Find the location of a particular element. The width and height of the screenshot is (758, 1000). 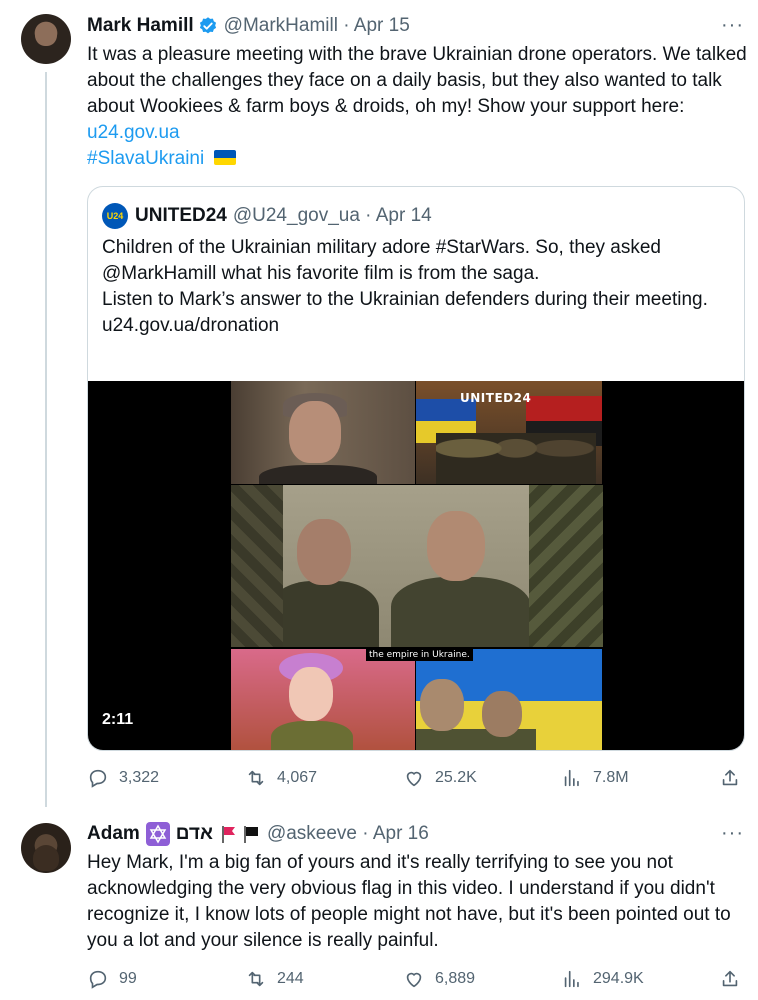

views-button: 7.8M is located at coordinates (595, 778).